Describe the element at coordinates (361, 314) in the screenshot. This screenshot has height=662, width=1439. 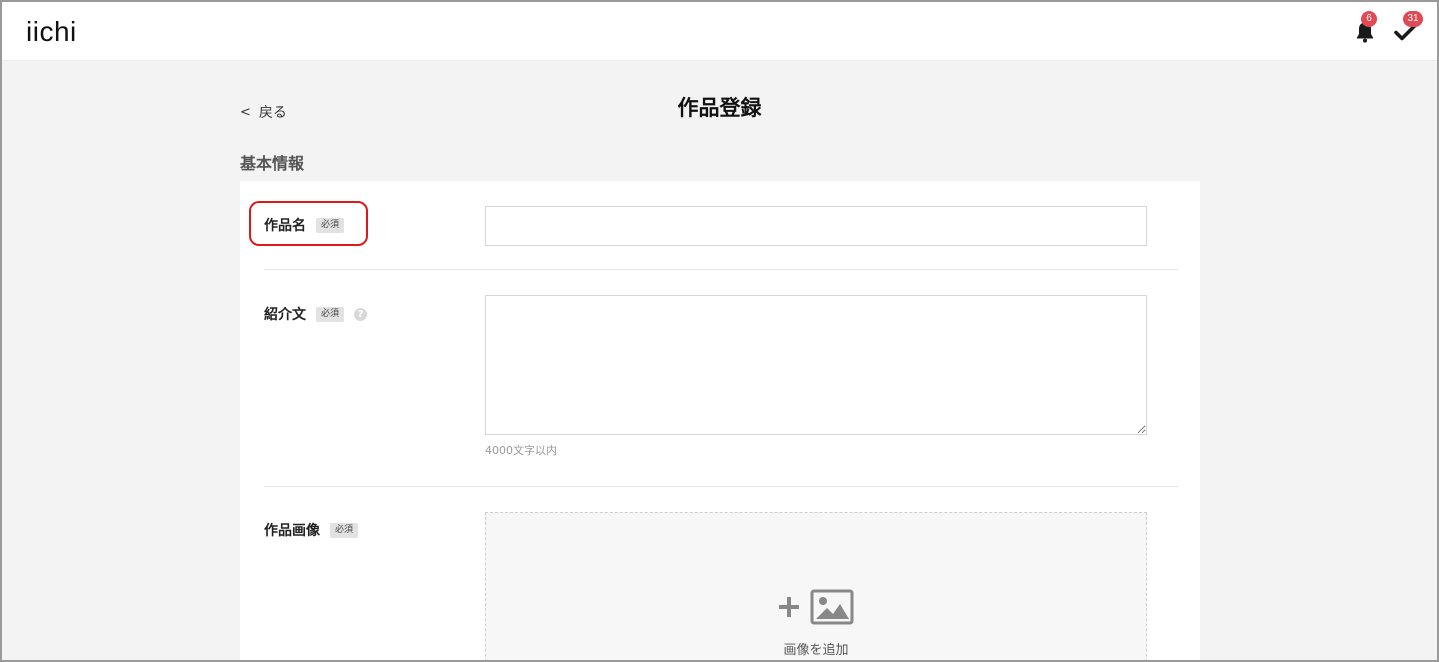
I see `question-icon: ?` at that location.